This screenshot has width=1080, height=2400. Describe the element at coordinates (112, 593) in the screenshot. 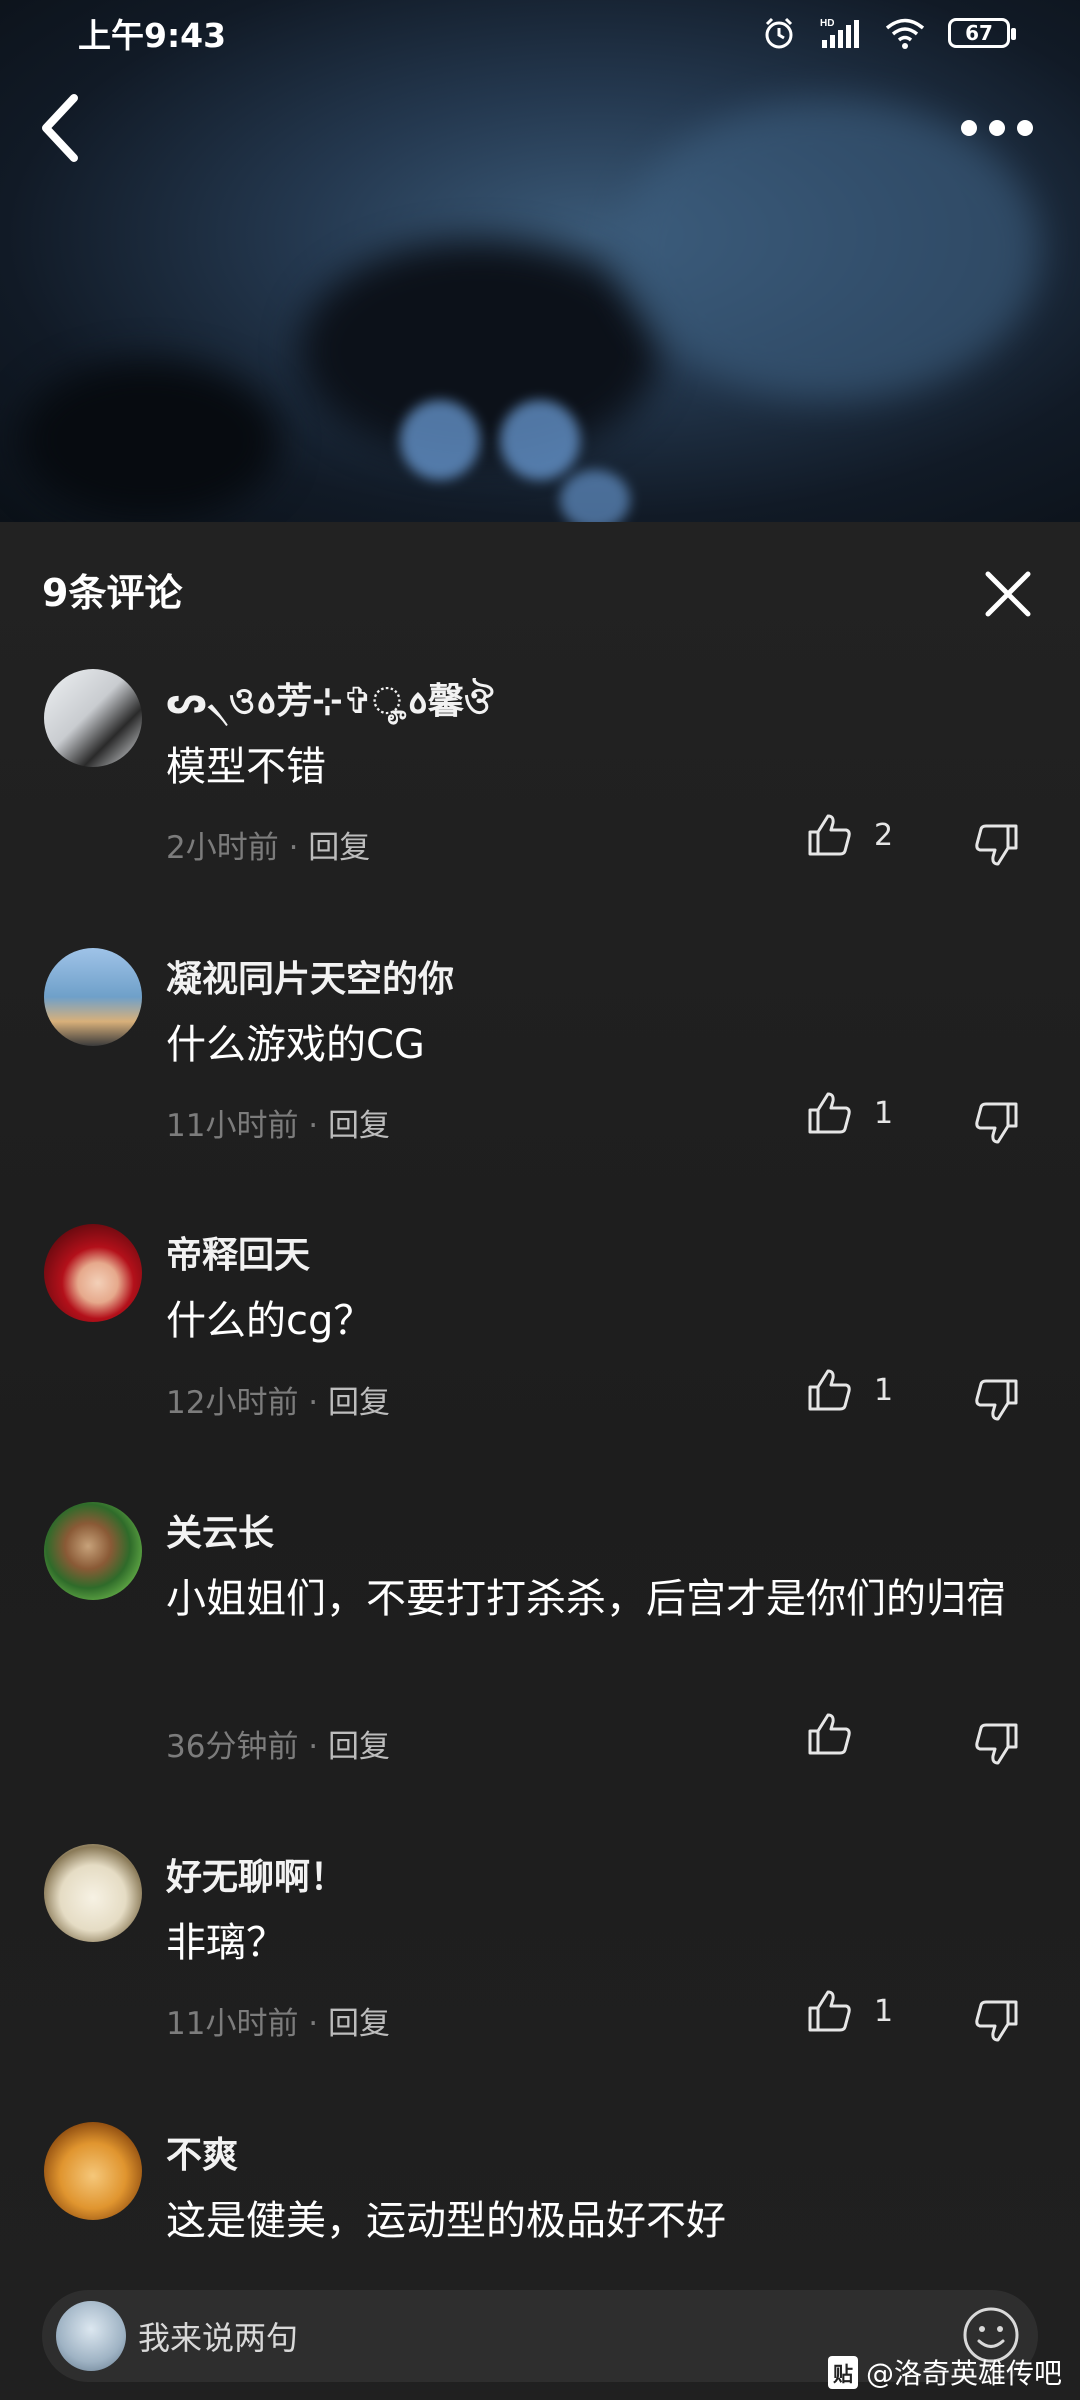

I see `comments-count-title: 9条评论` at that location.